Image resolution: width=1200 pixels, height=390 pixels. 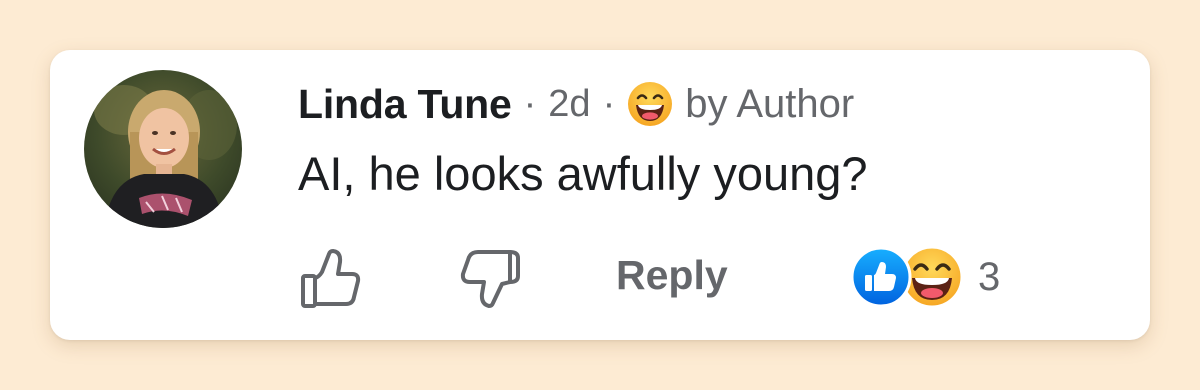 I want to click on reactions-summary: 3, so click(x=925, y=277).